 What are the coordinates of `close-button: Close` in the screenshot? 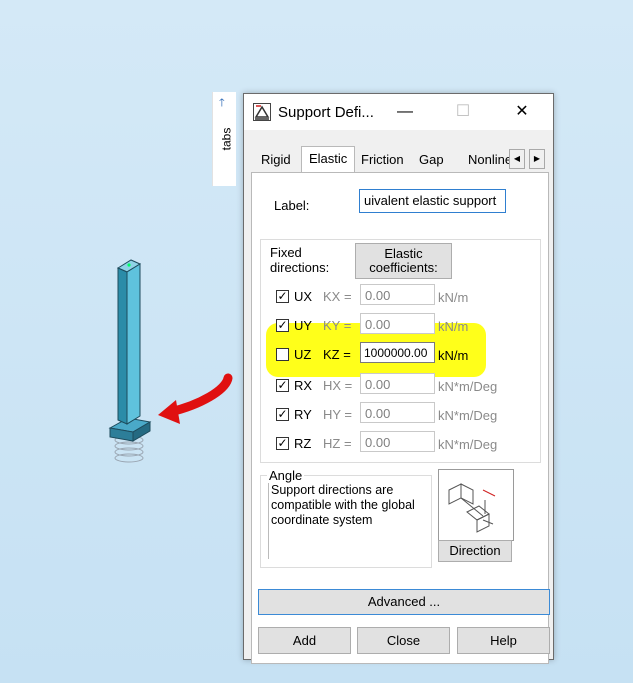 It's located at (403, 640).